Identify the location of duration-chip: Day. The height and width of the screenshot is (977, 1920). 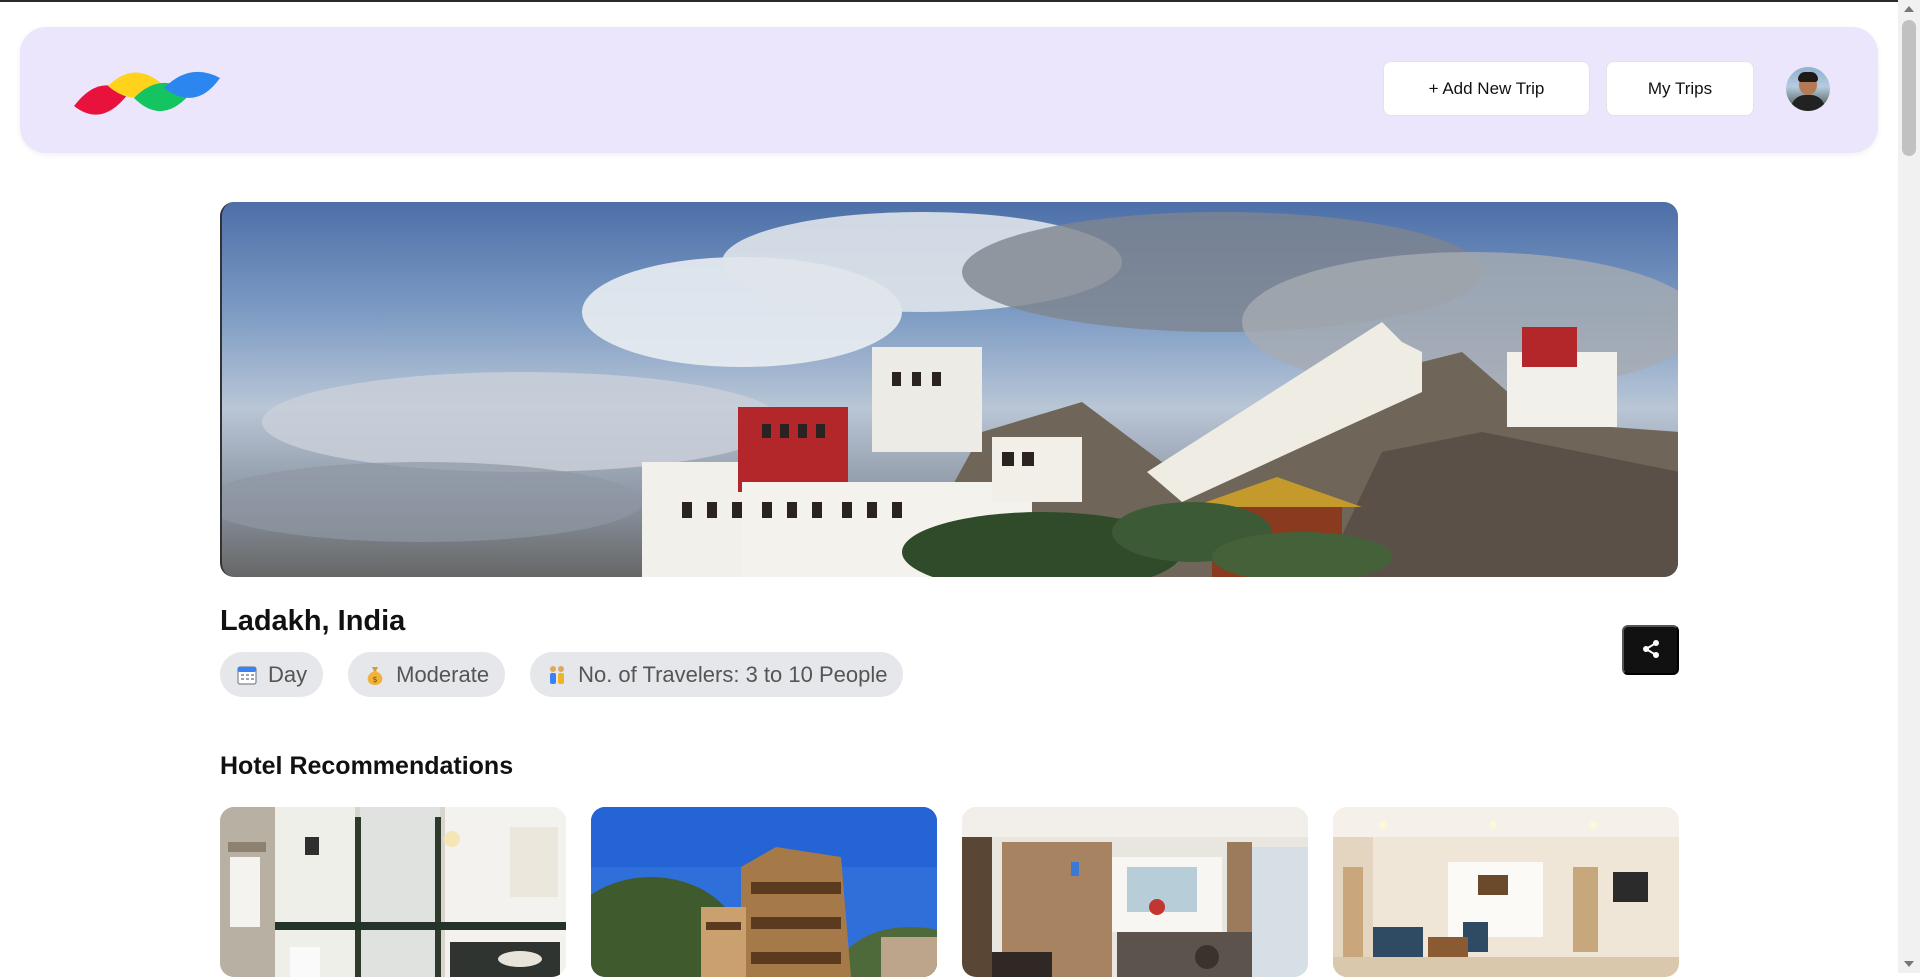
(272, 674).